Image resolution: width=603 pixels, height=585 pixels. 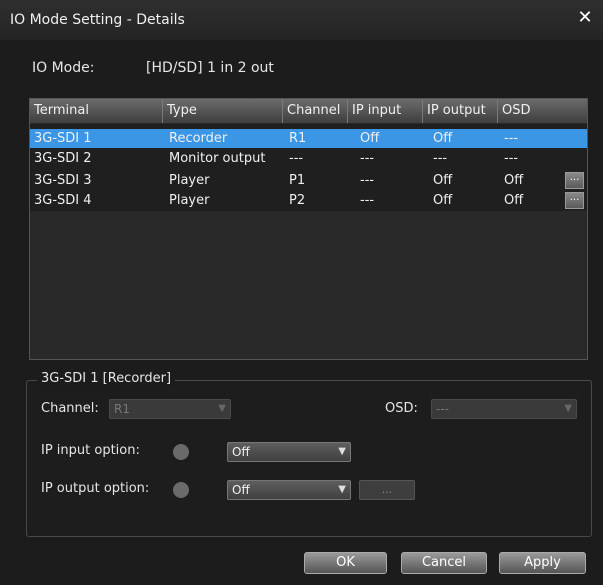 I want to click on osd-select: --- ▼, so click(x=504, y=409).